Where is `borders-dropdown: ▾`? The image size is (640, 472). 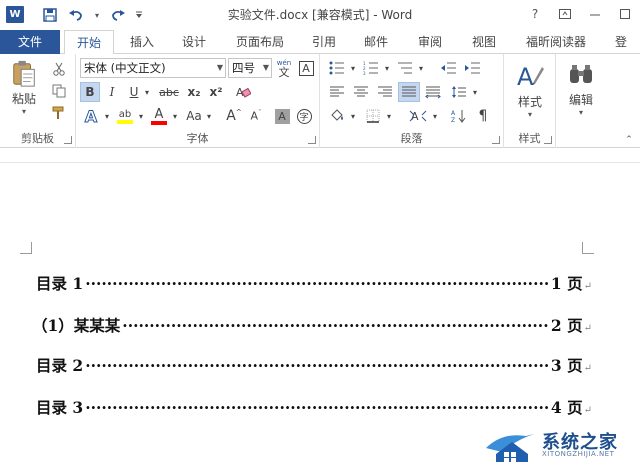
borders-dropdown: ▾ is located at coordinates (389, 116).